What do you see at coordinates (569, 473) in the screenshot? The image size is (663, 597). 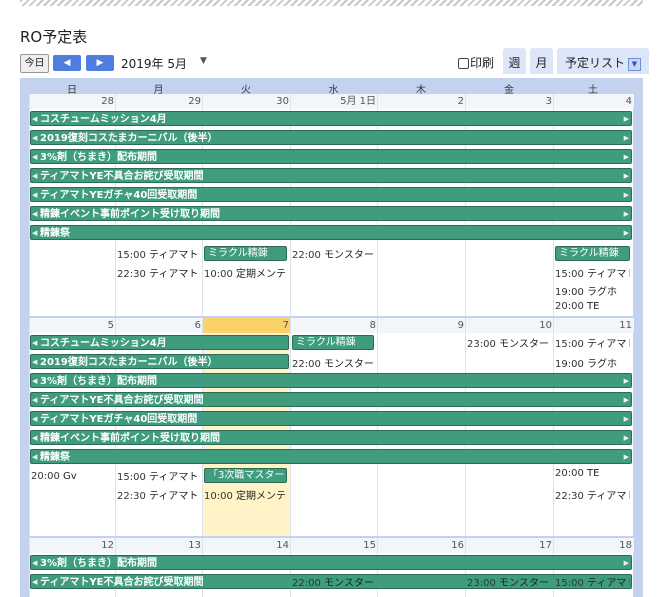 I see `event-time: 20:00` at bounding box center [569, 473].